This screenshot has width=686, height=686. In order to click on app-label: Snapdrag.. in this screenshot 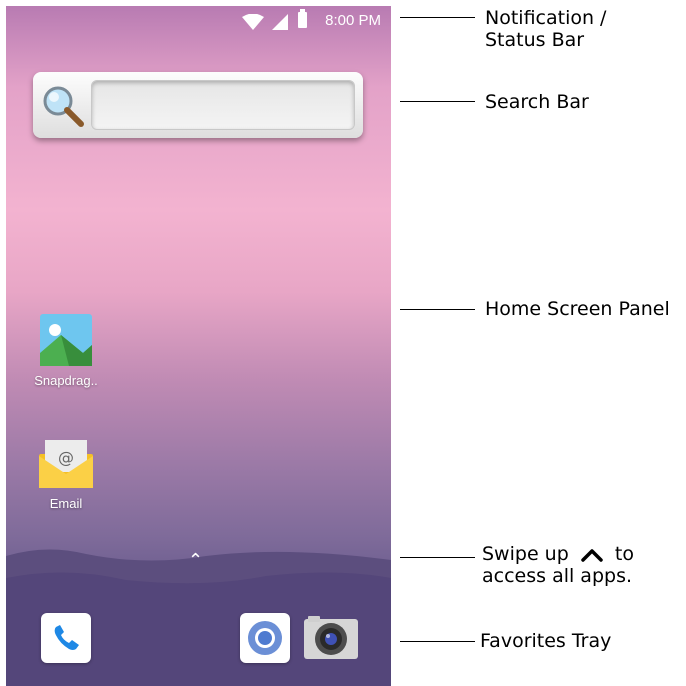, I will do `click(66, 380)`.